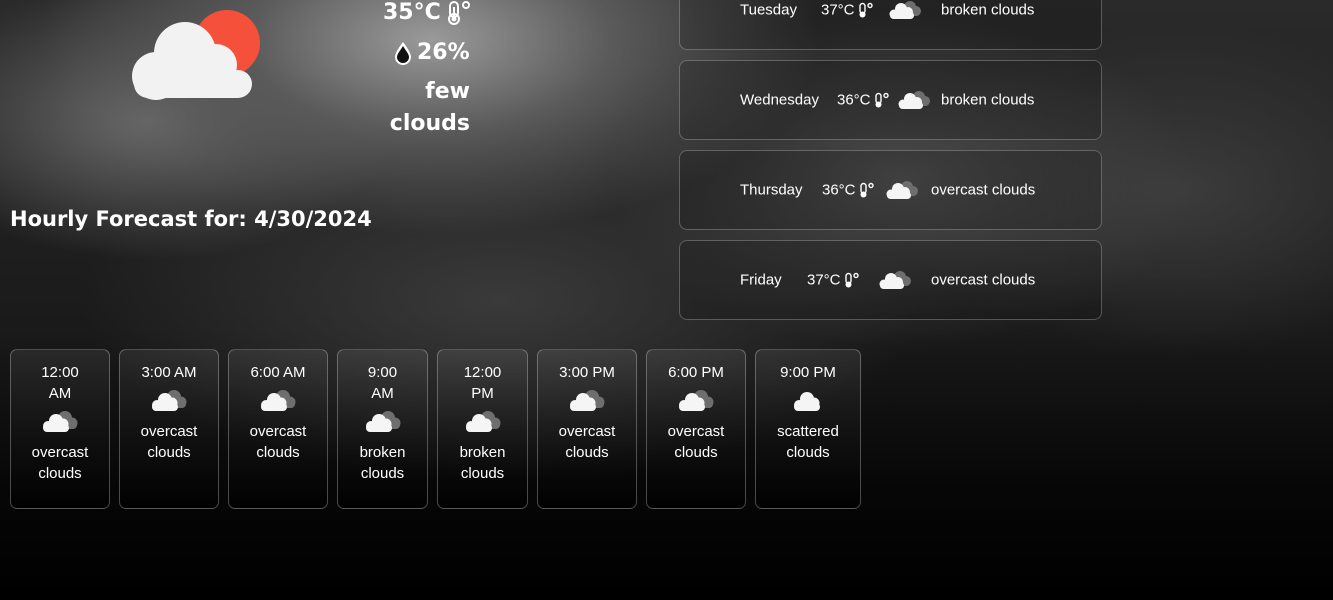  Describe the element at coordinates (587, 372) in the screenshot. I see `hour-time: 3:00 PM` at that location.